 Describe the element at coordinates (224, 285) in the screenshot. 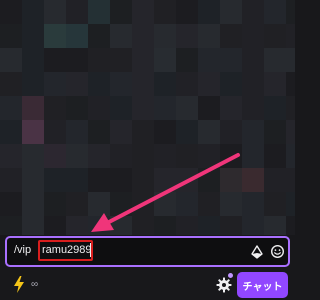

I see `gear-icon` at that location.